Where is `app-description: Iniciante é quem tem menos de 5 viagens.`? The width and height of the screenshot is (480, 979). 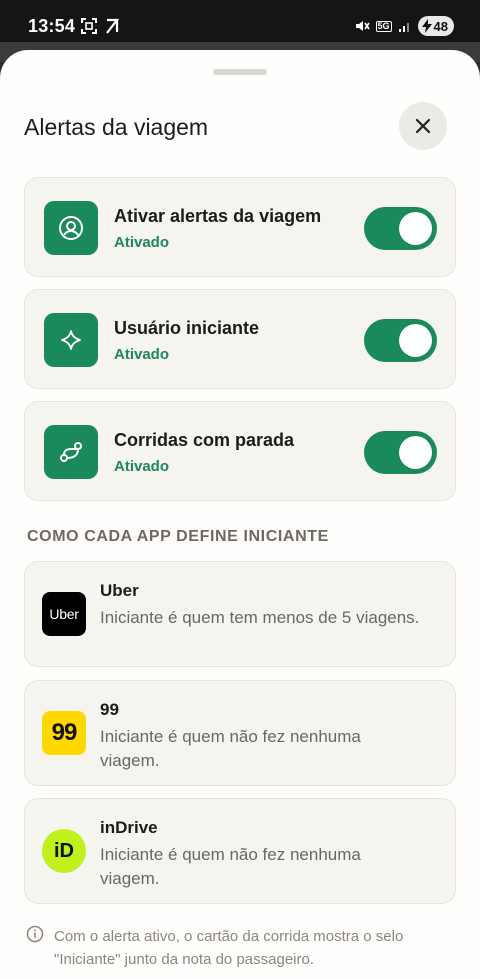 app-description: Iniciante é quem tem menos de 5 viagens. is located at coordinates (260, 617).